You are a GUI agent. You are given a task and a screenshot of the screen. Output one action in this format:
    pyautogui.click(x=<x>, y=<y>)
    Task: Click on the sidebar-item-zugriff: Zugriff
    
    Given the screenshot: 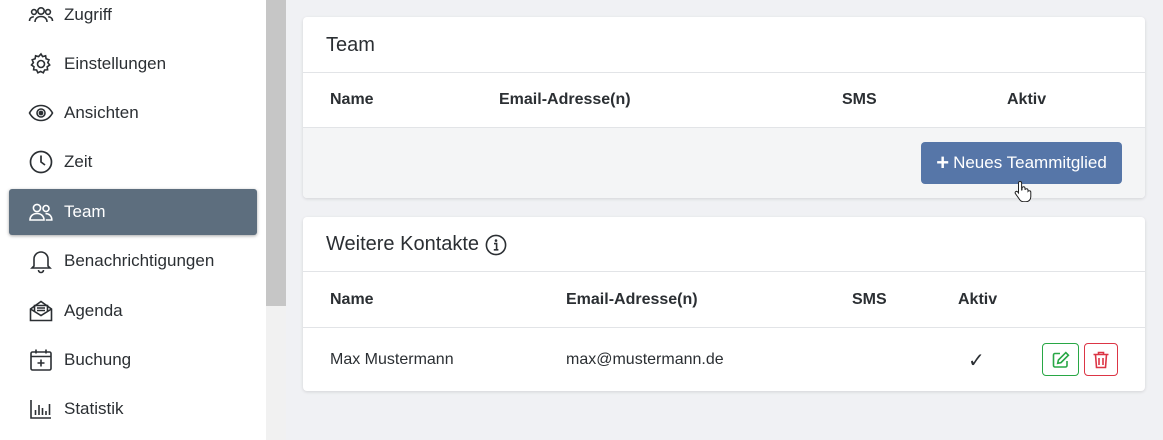 What is the action you would take?
    pyautogui.click(x=133, y=19)
    